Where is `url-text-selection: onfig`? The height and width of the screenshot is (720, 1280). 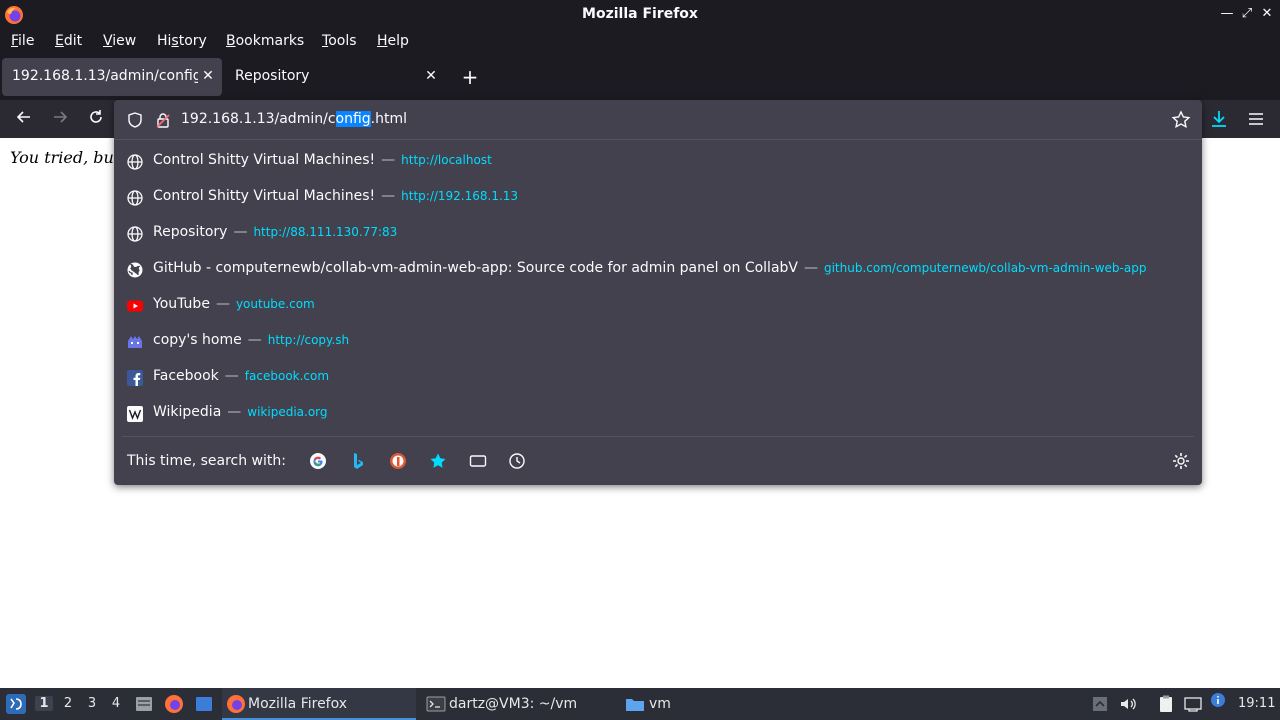
url-text-selection: onfig is located at coordinates (353, 119).